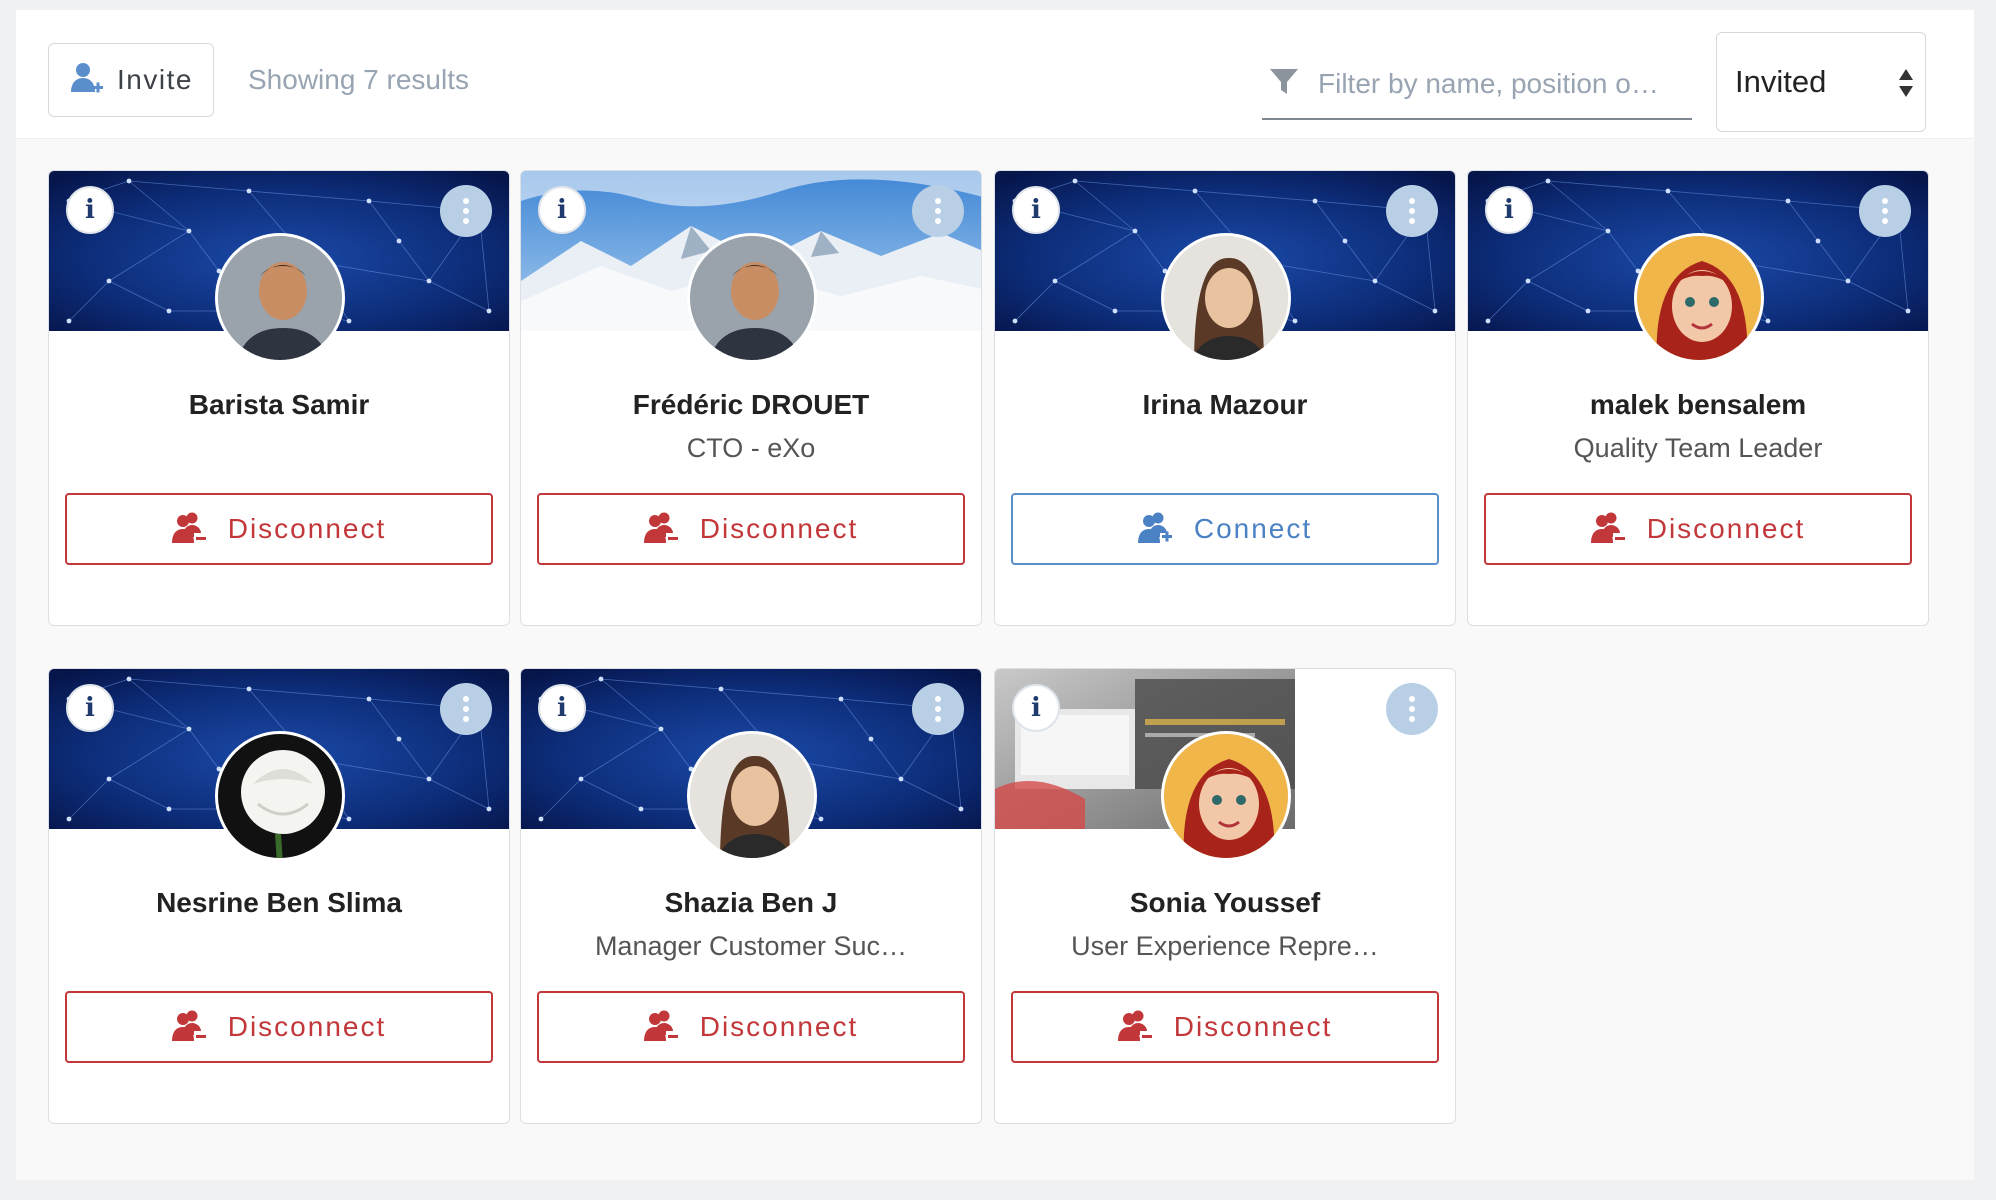 This screenshot has width=1996, height=1200. I want to click on connection-status-select: Invited, so click(1821, 82).